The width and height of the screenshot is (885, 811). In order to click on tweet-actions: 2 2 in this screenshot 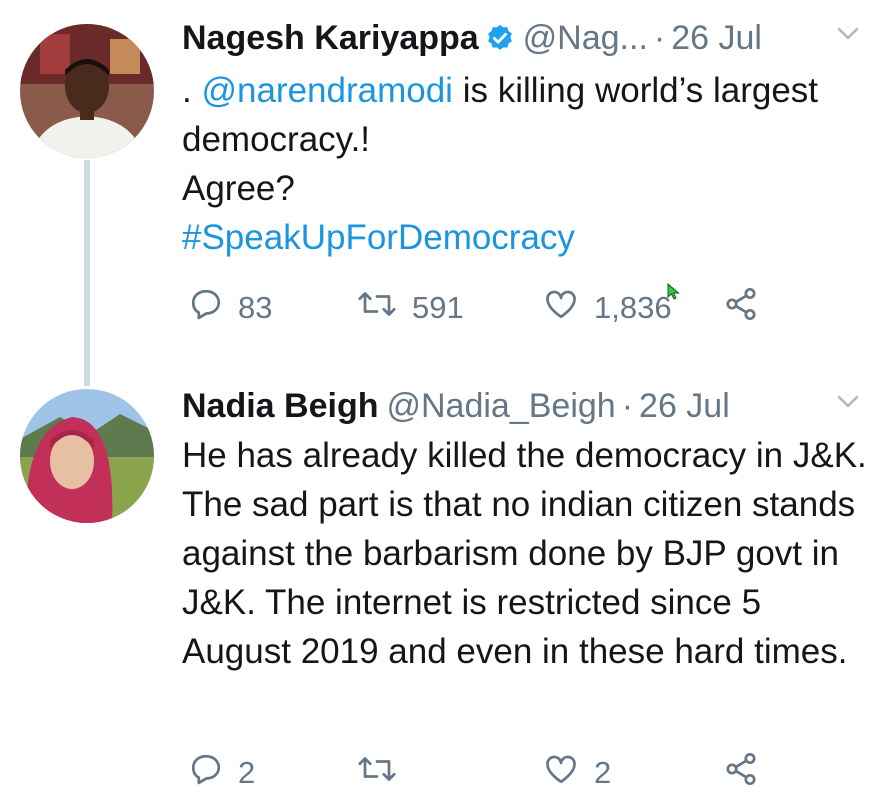, I will do `click(482, 773)`.